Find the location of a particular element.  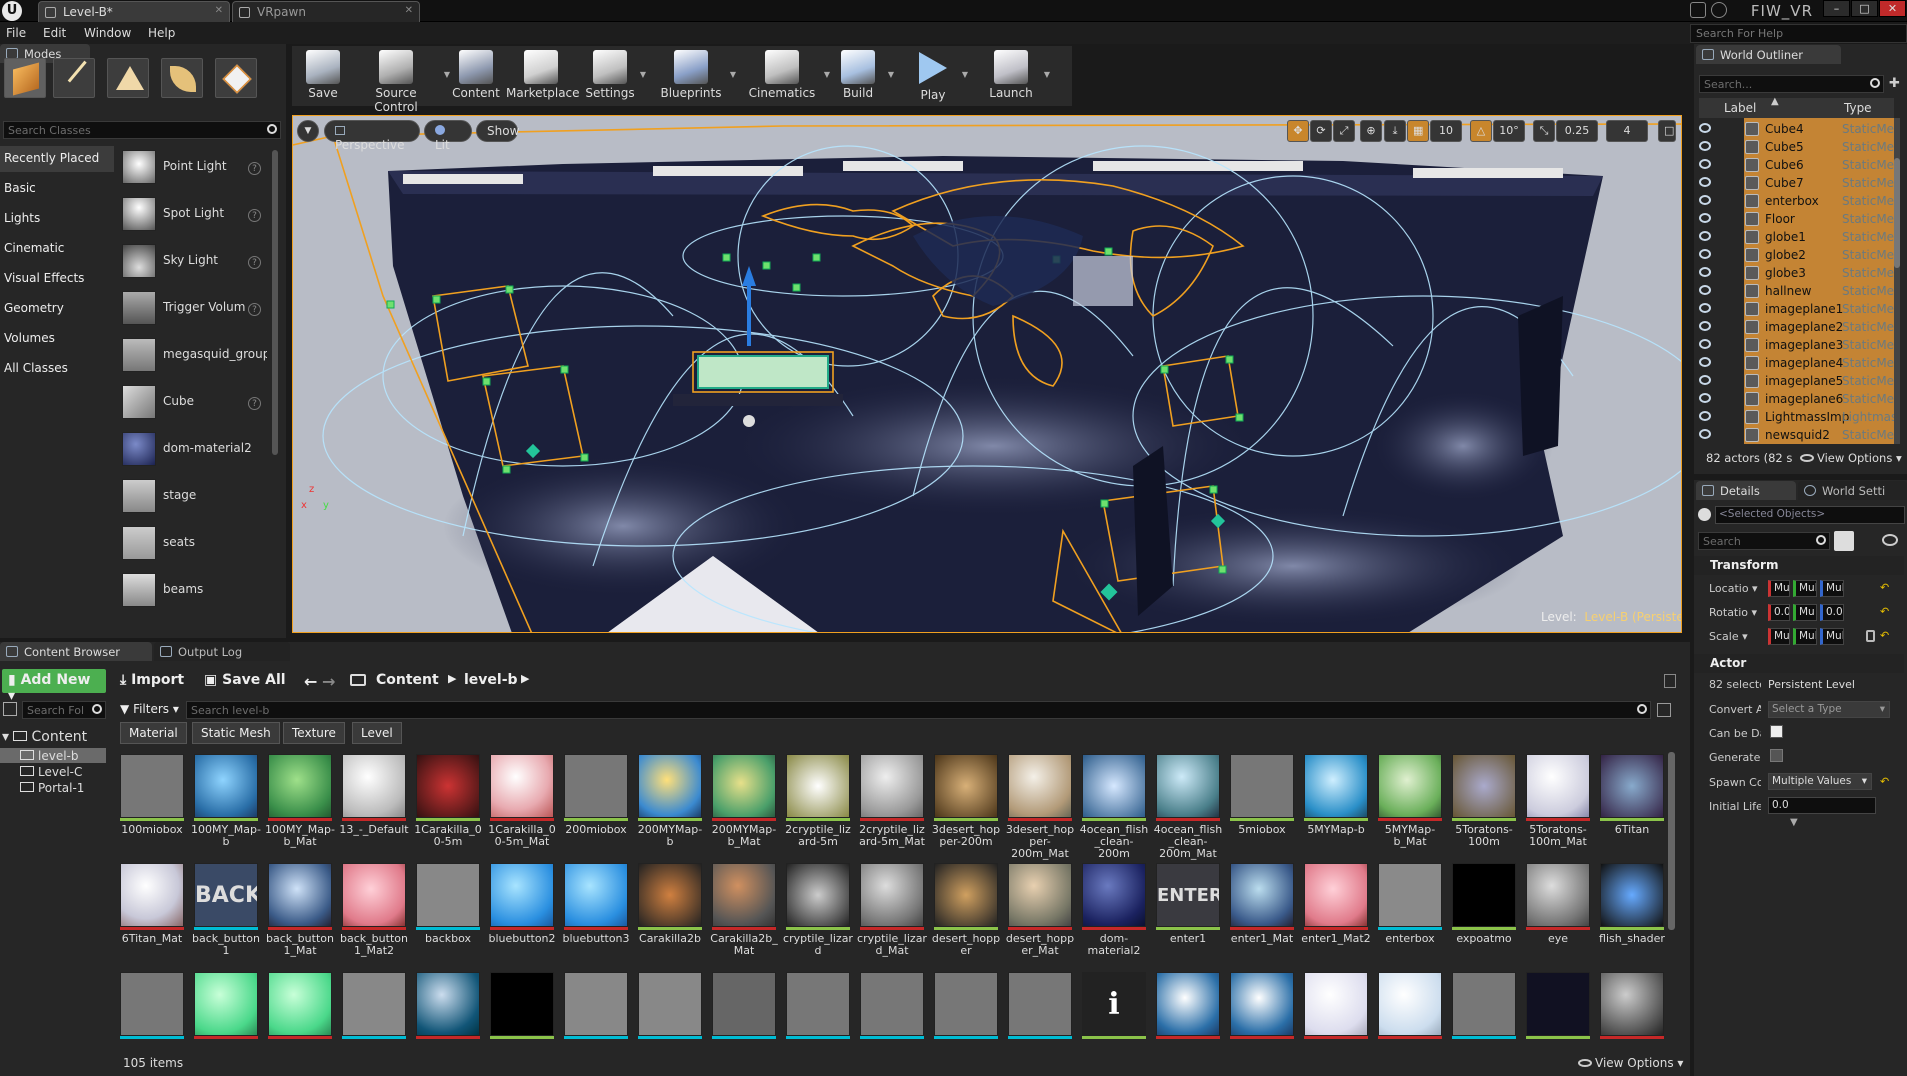

asset-tile: backbox is located at coordinates (448, 913).